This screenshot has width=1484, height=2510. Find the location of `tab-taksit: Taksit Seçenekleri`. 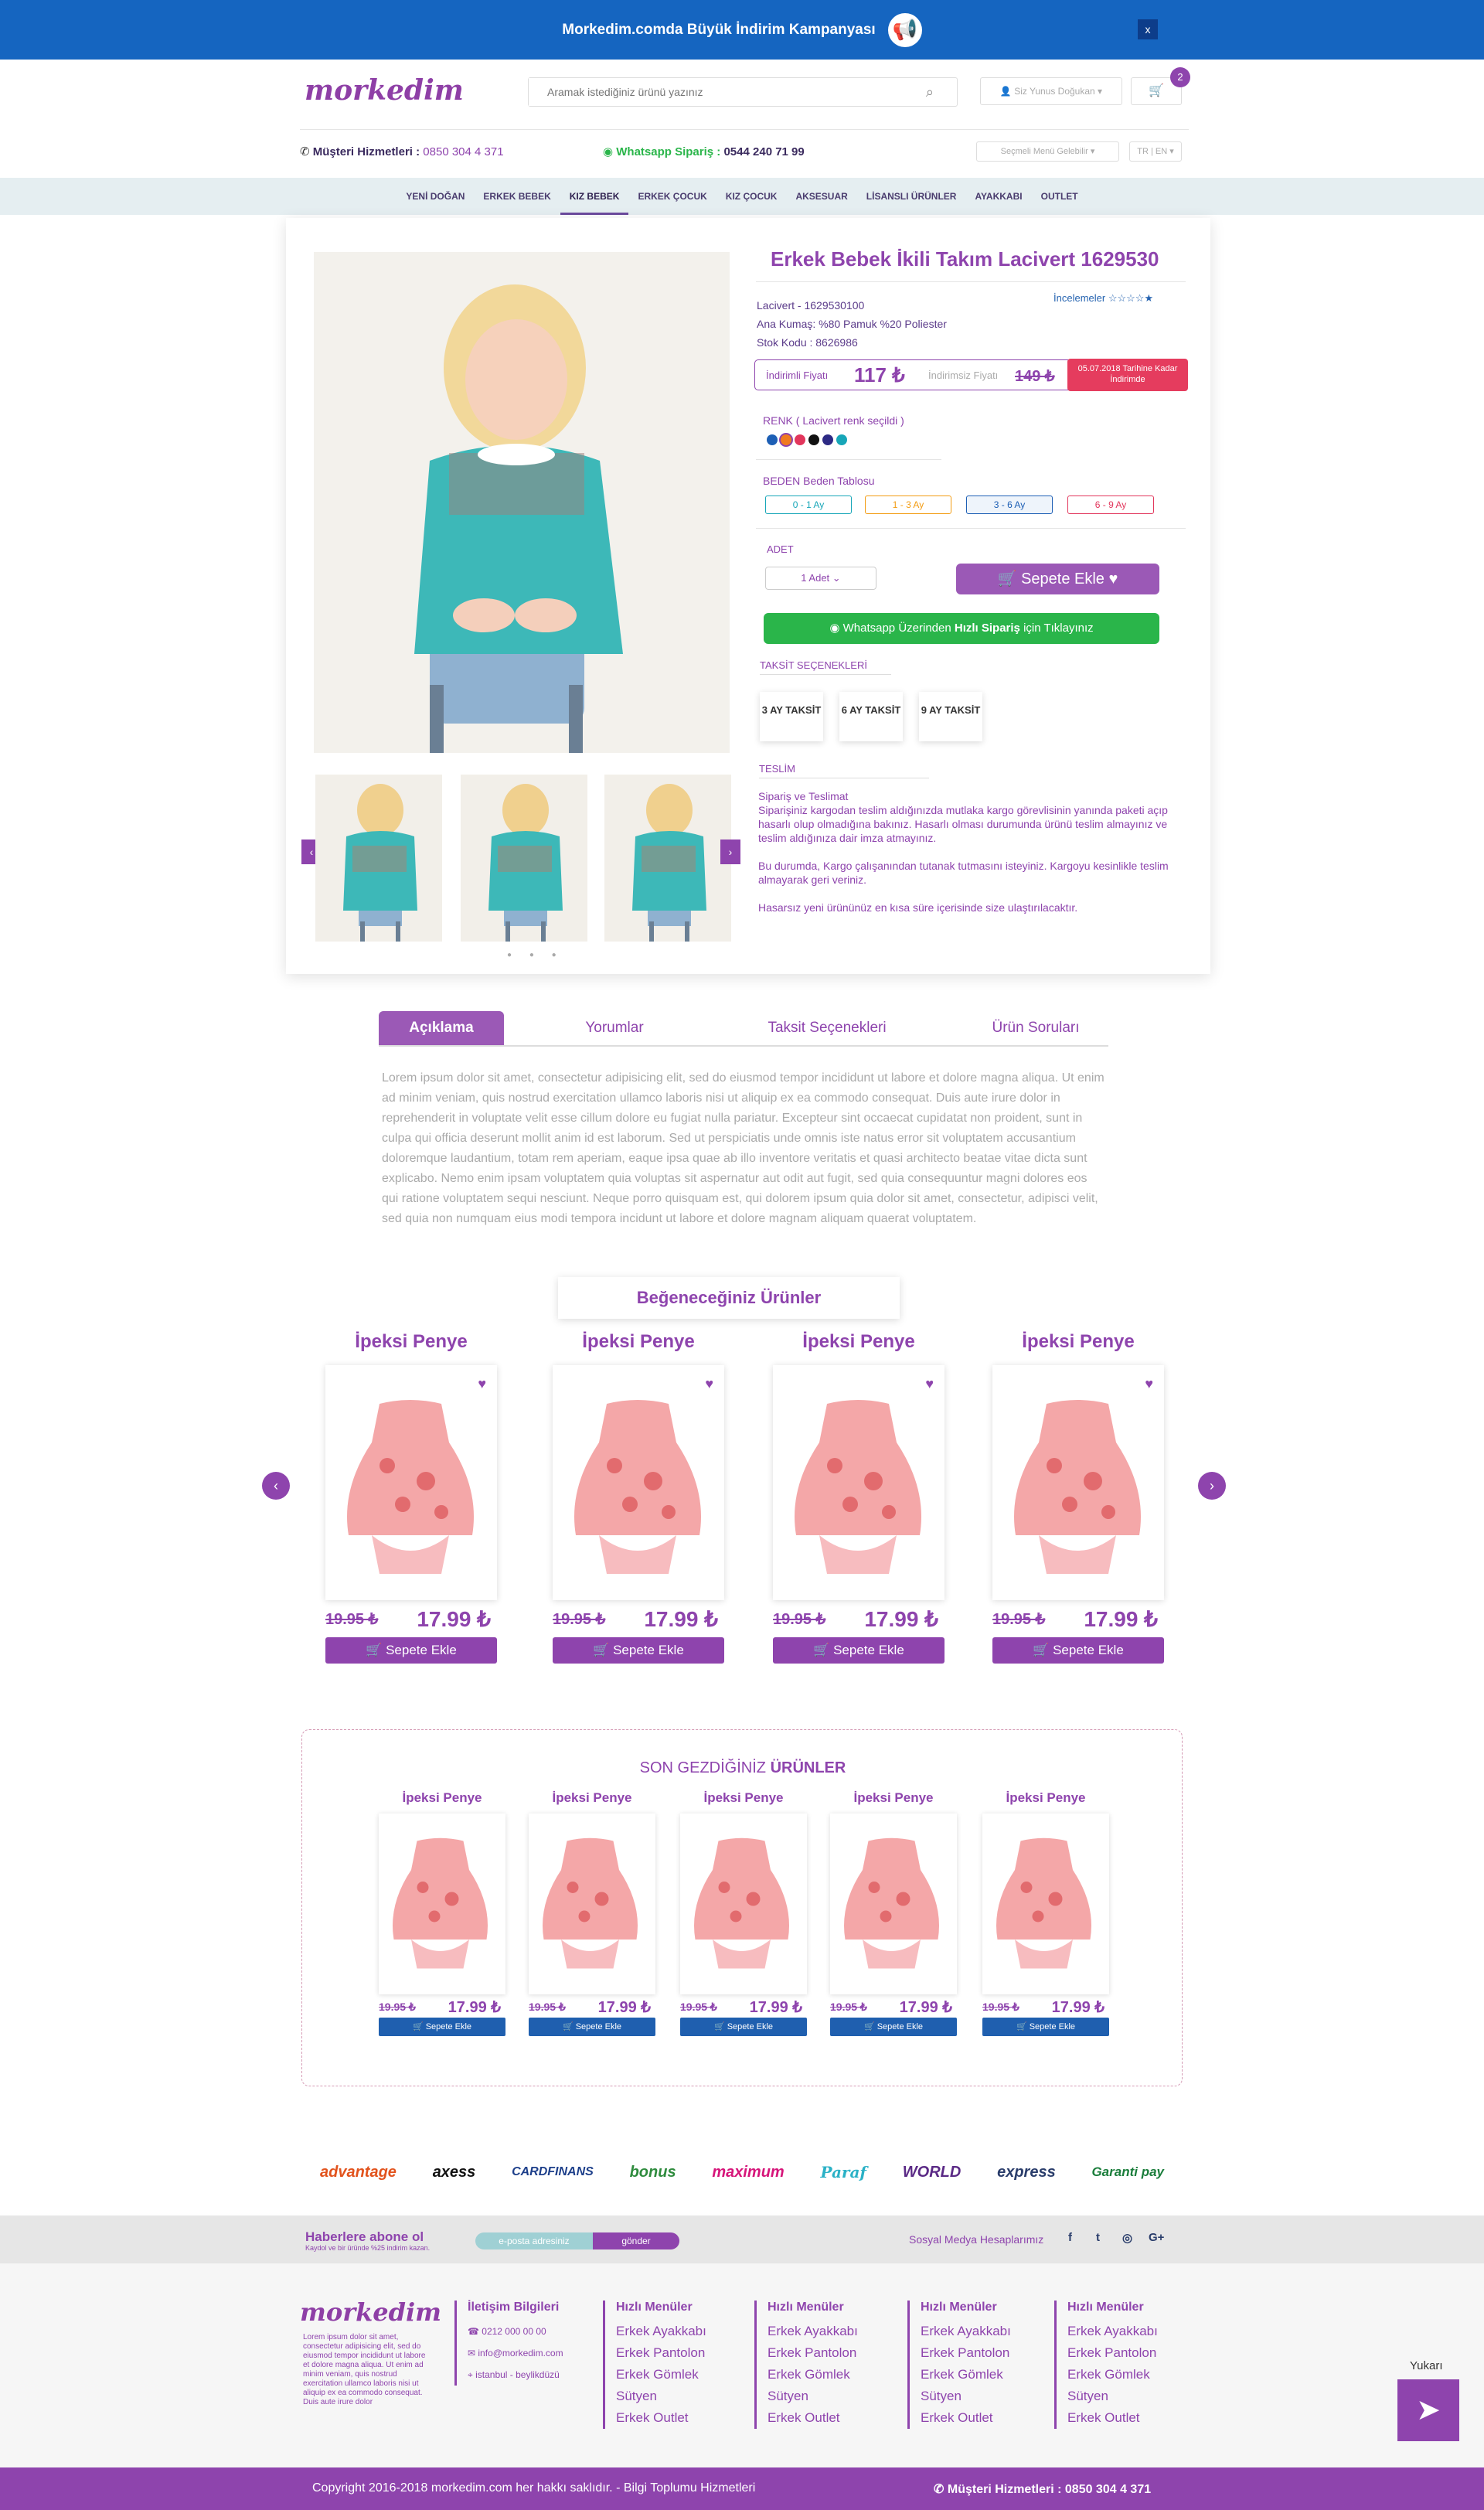

tab-taksit: Taksit Seçenekleri is located at coordinates (827, 1028).